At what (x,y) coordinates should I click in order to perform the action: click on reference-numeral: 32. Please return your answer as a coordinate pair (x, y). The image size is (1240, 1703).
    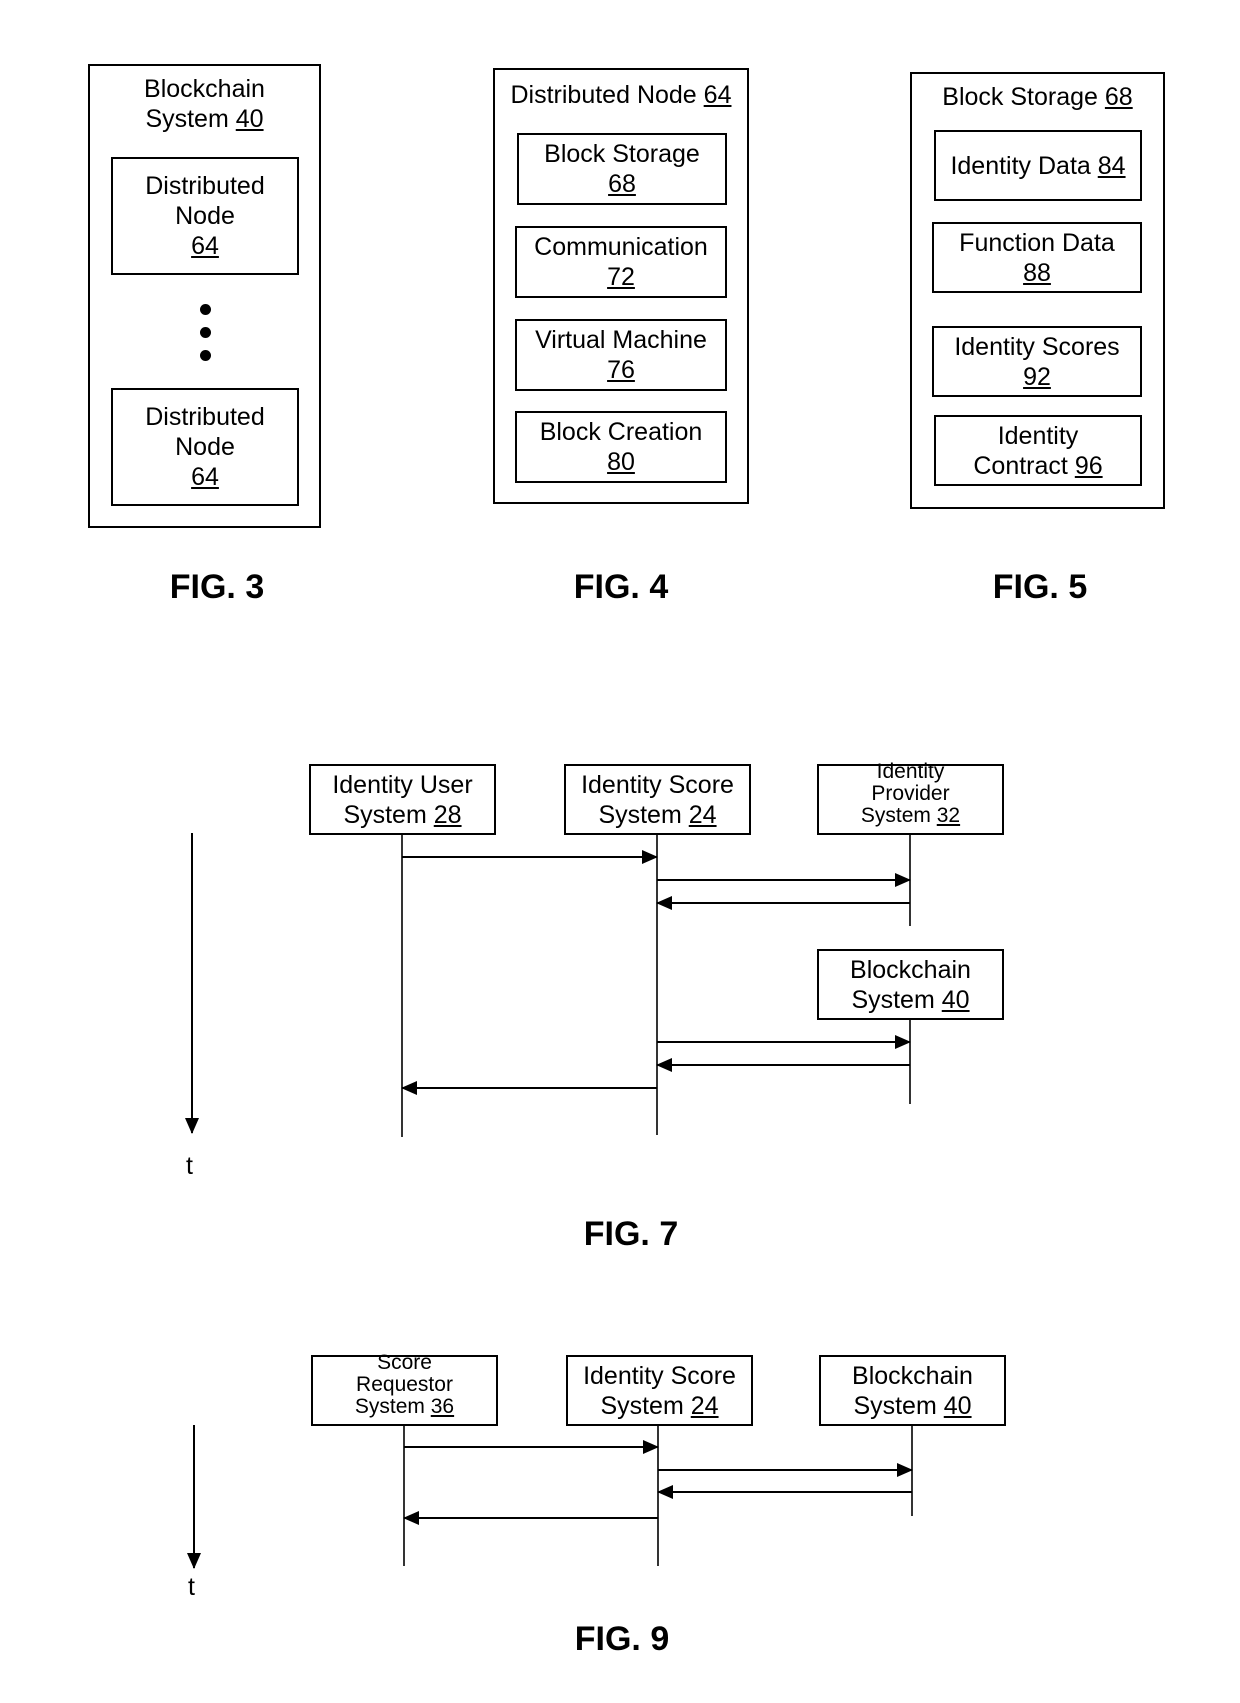
    Looking at the image, I should click on (948, 815).